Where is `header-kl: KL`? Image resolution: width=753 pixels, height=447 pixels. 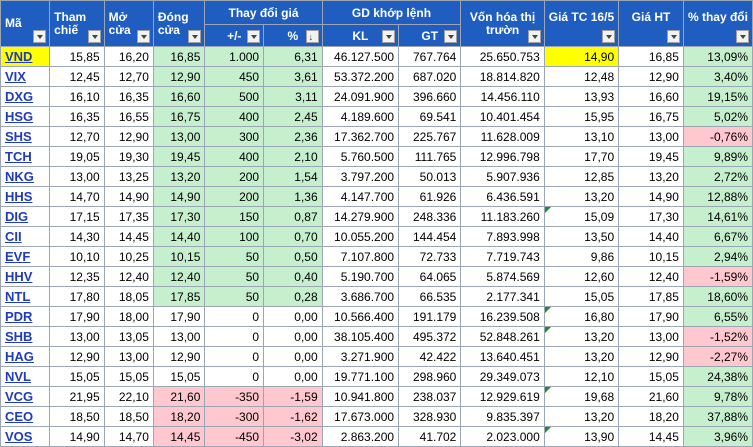
header-kl: KL is located at coordinates (360, 35).